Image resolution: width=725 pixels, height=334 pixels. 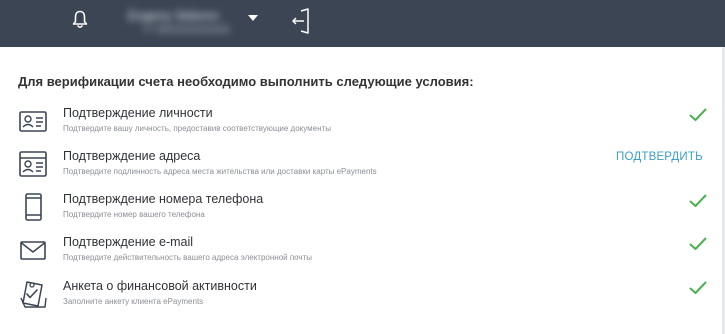 What do you see at coordinates (138, 113) in the screenshot?
I see `item-title: Подтверждение личности` at bounding box center [138, 113].